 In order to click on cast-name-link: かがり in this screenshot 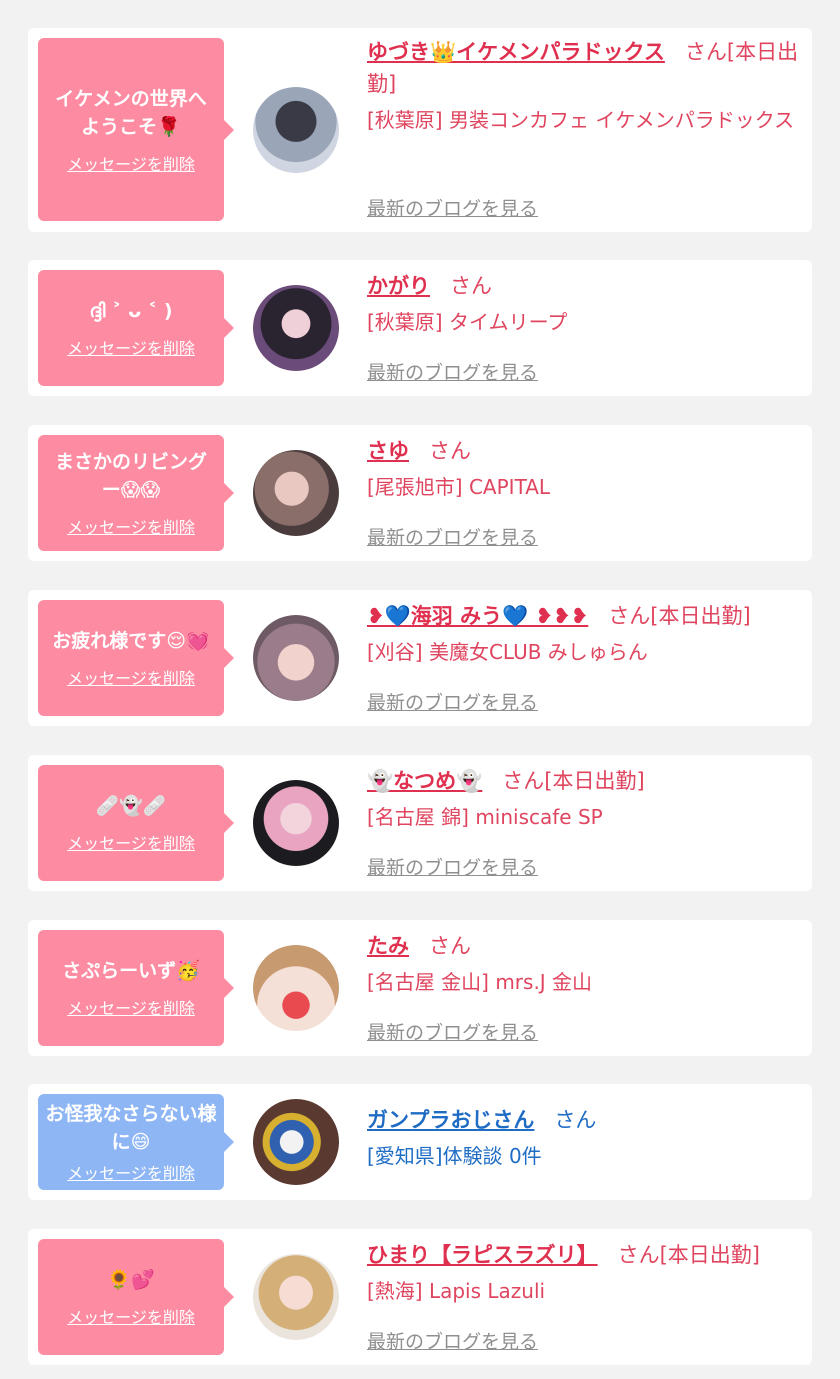, I will do `click(398, 286)`.